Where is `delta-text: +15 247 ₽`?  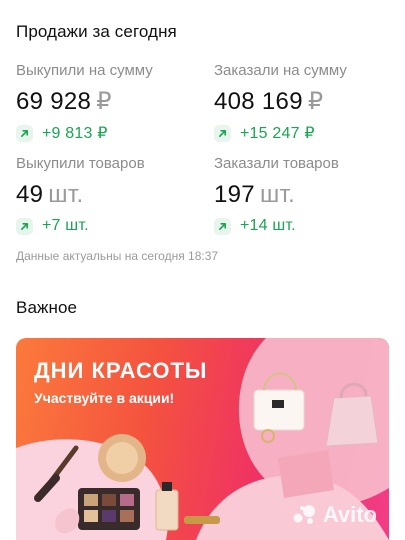
delta-text: +15 247 ₽ is located at coordinates (277, 133).